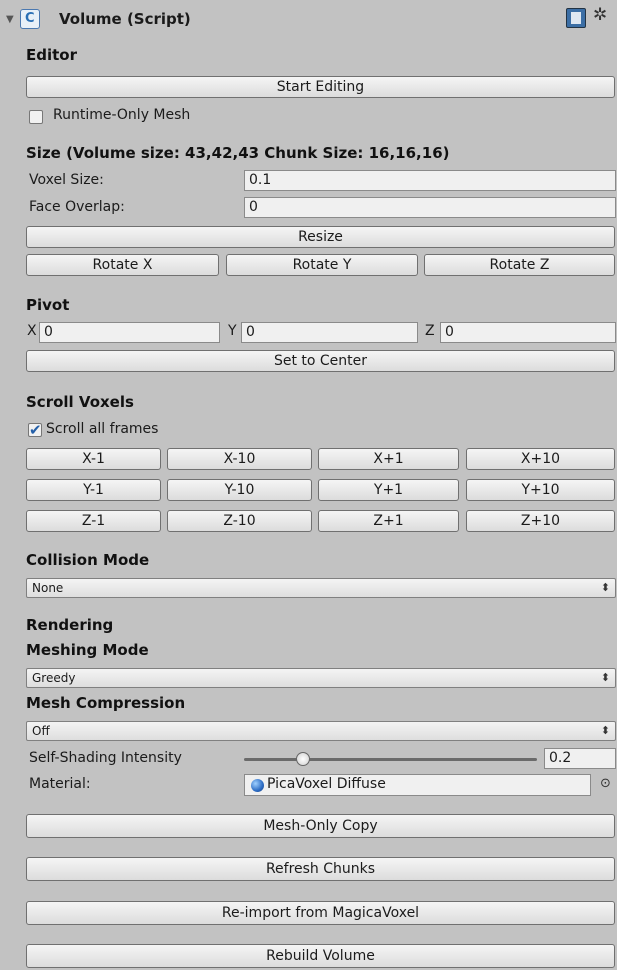  I want to click on script-icon: C, so click(30, 19).